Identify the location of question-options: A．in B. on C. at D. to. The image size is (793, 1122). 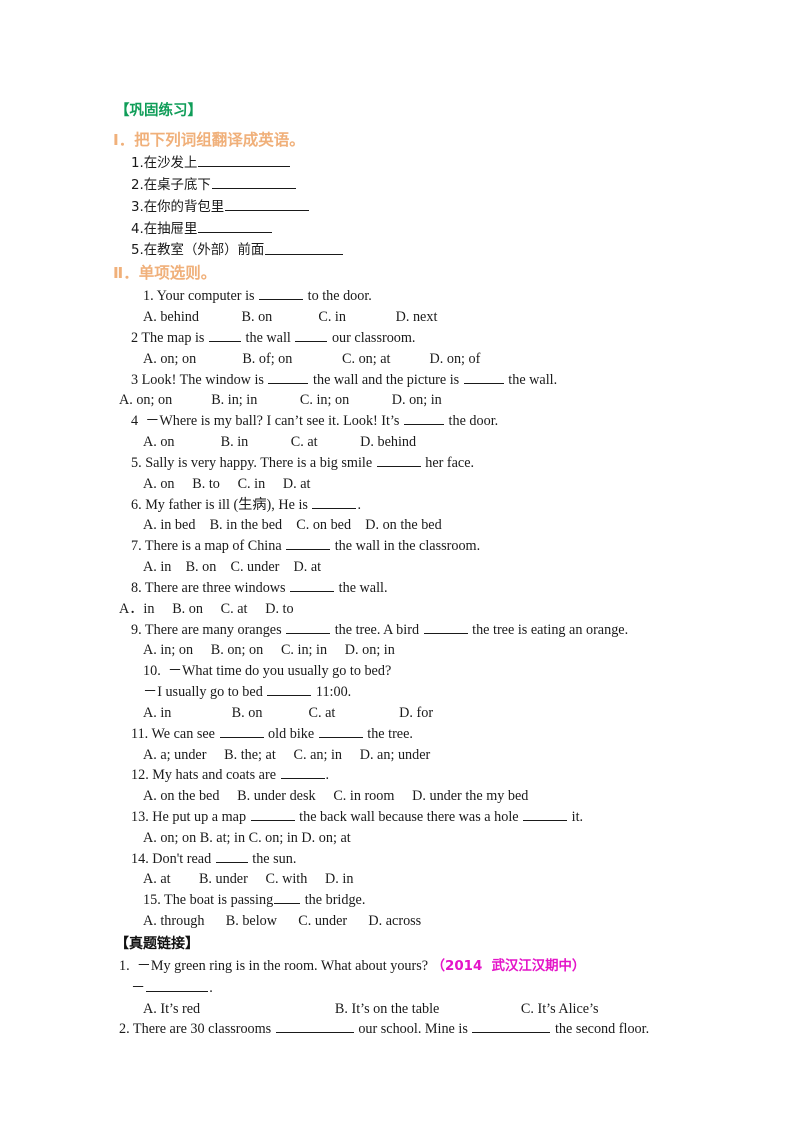
(413, 609).